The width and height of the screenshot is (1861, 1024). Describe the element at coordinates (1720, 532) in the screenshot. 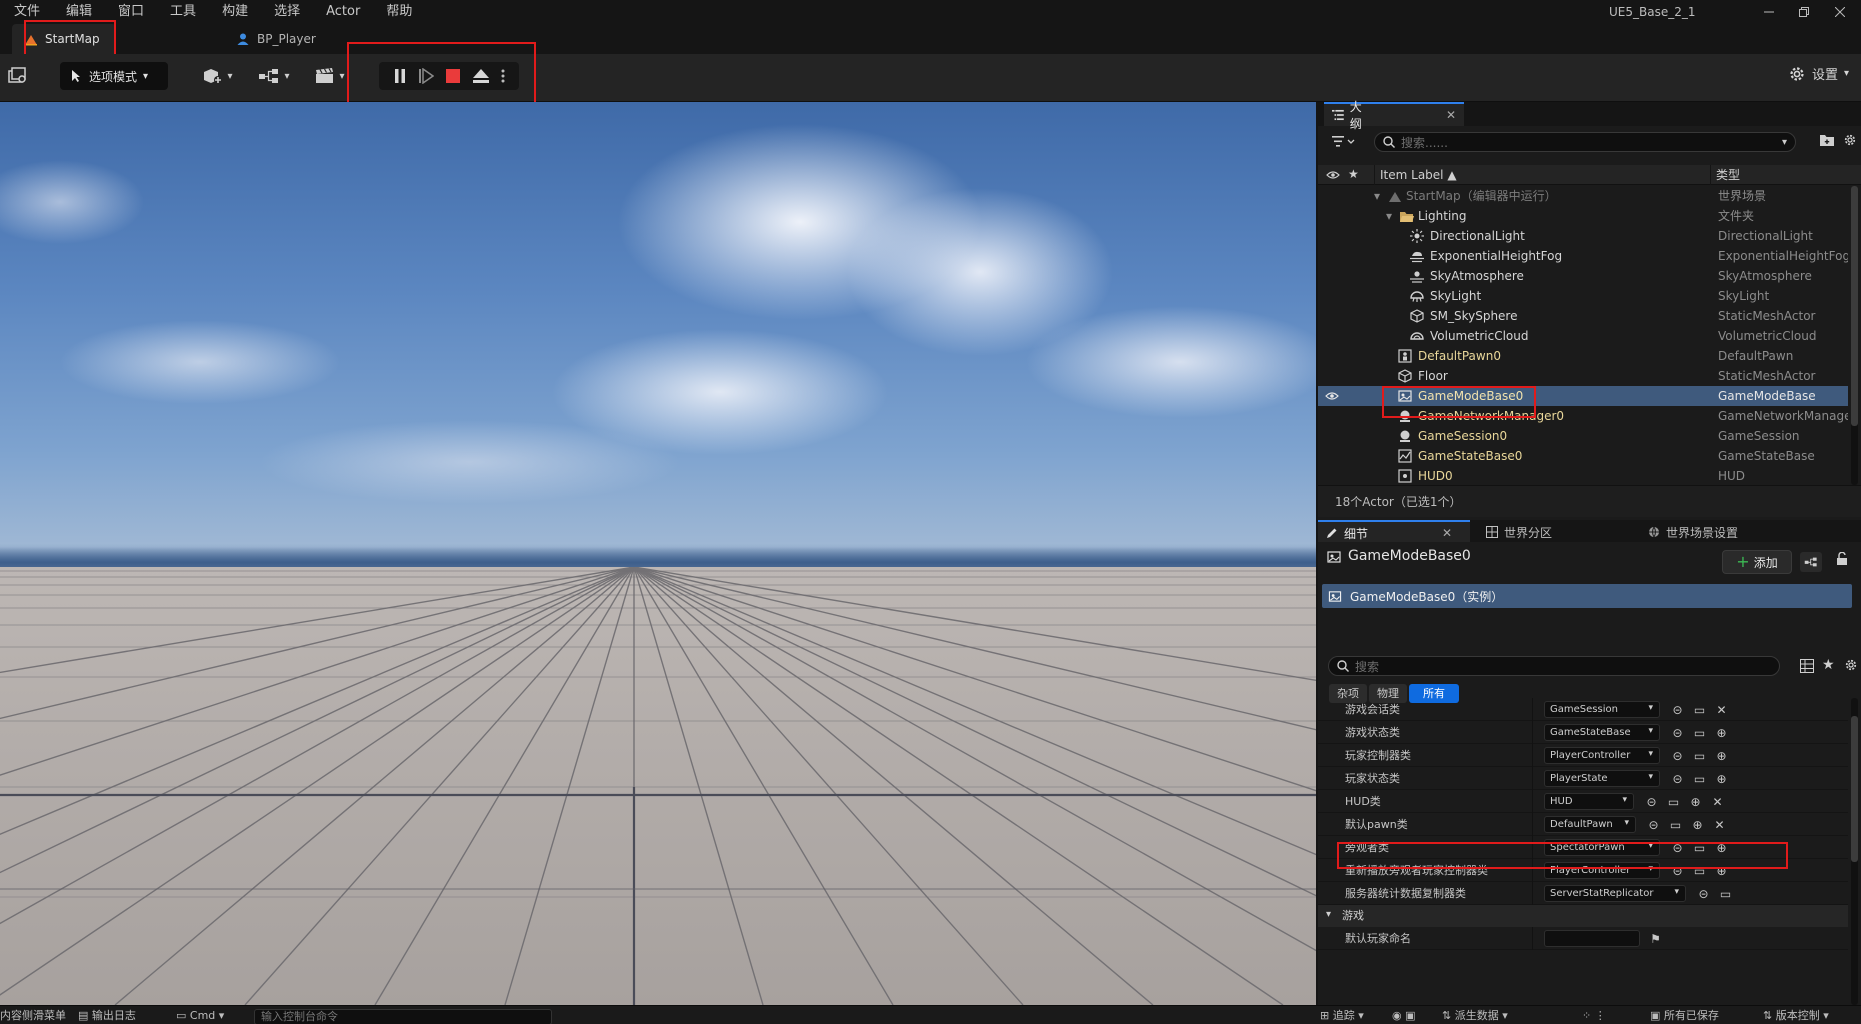

I see `tab-world-settings: 世界场景设置` at that location.